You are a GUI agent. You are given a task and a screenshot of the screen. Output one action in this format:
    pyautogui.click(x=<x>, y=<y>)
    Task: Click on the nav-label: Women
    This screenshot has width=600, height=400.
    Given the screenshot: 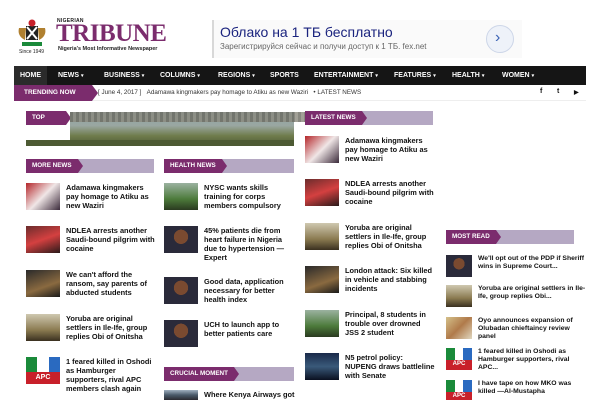 What is the action you would take?
    pyautogui.click(x=516, y=75)
    